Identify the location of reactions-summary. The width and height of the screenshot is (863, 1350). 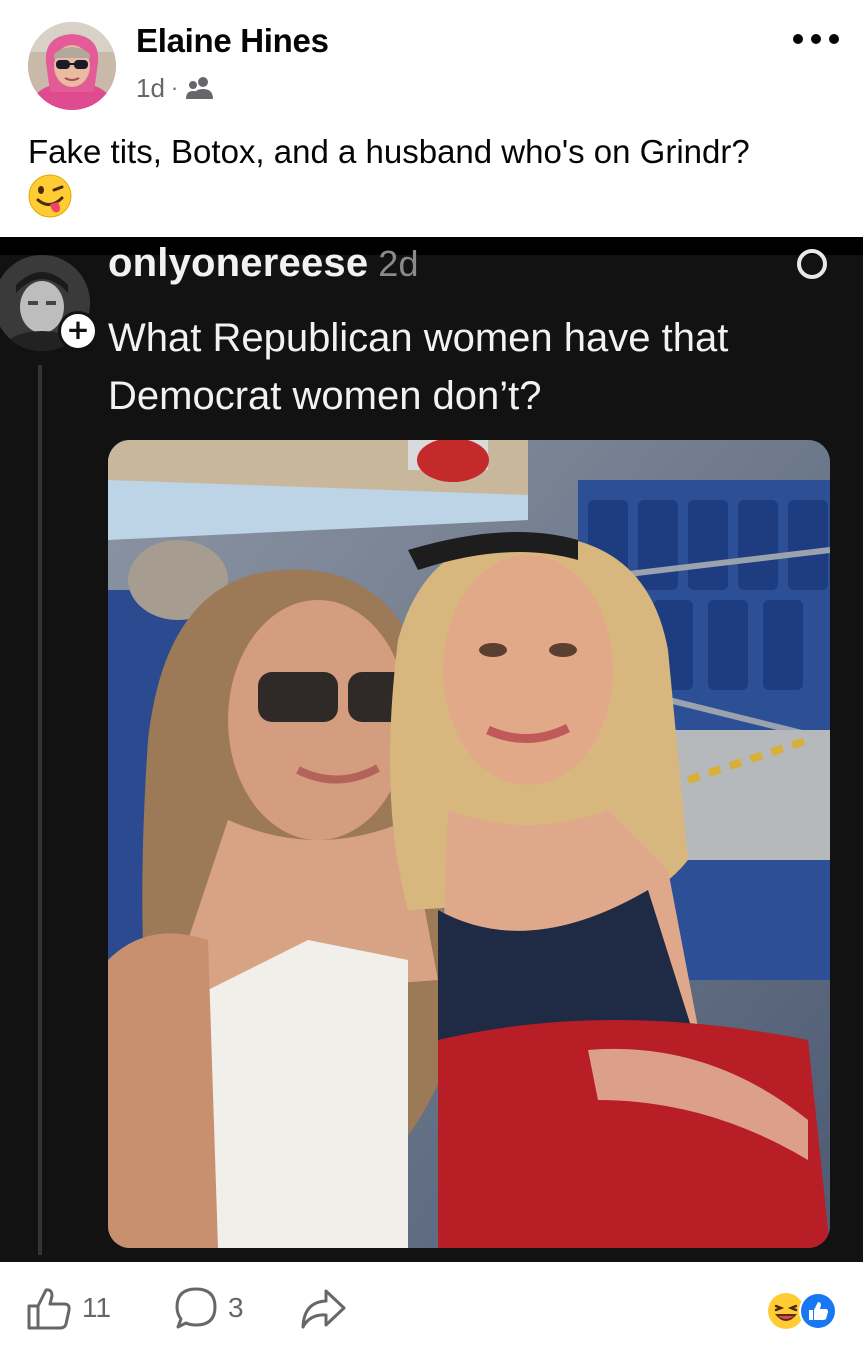
(802, 1311).